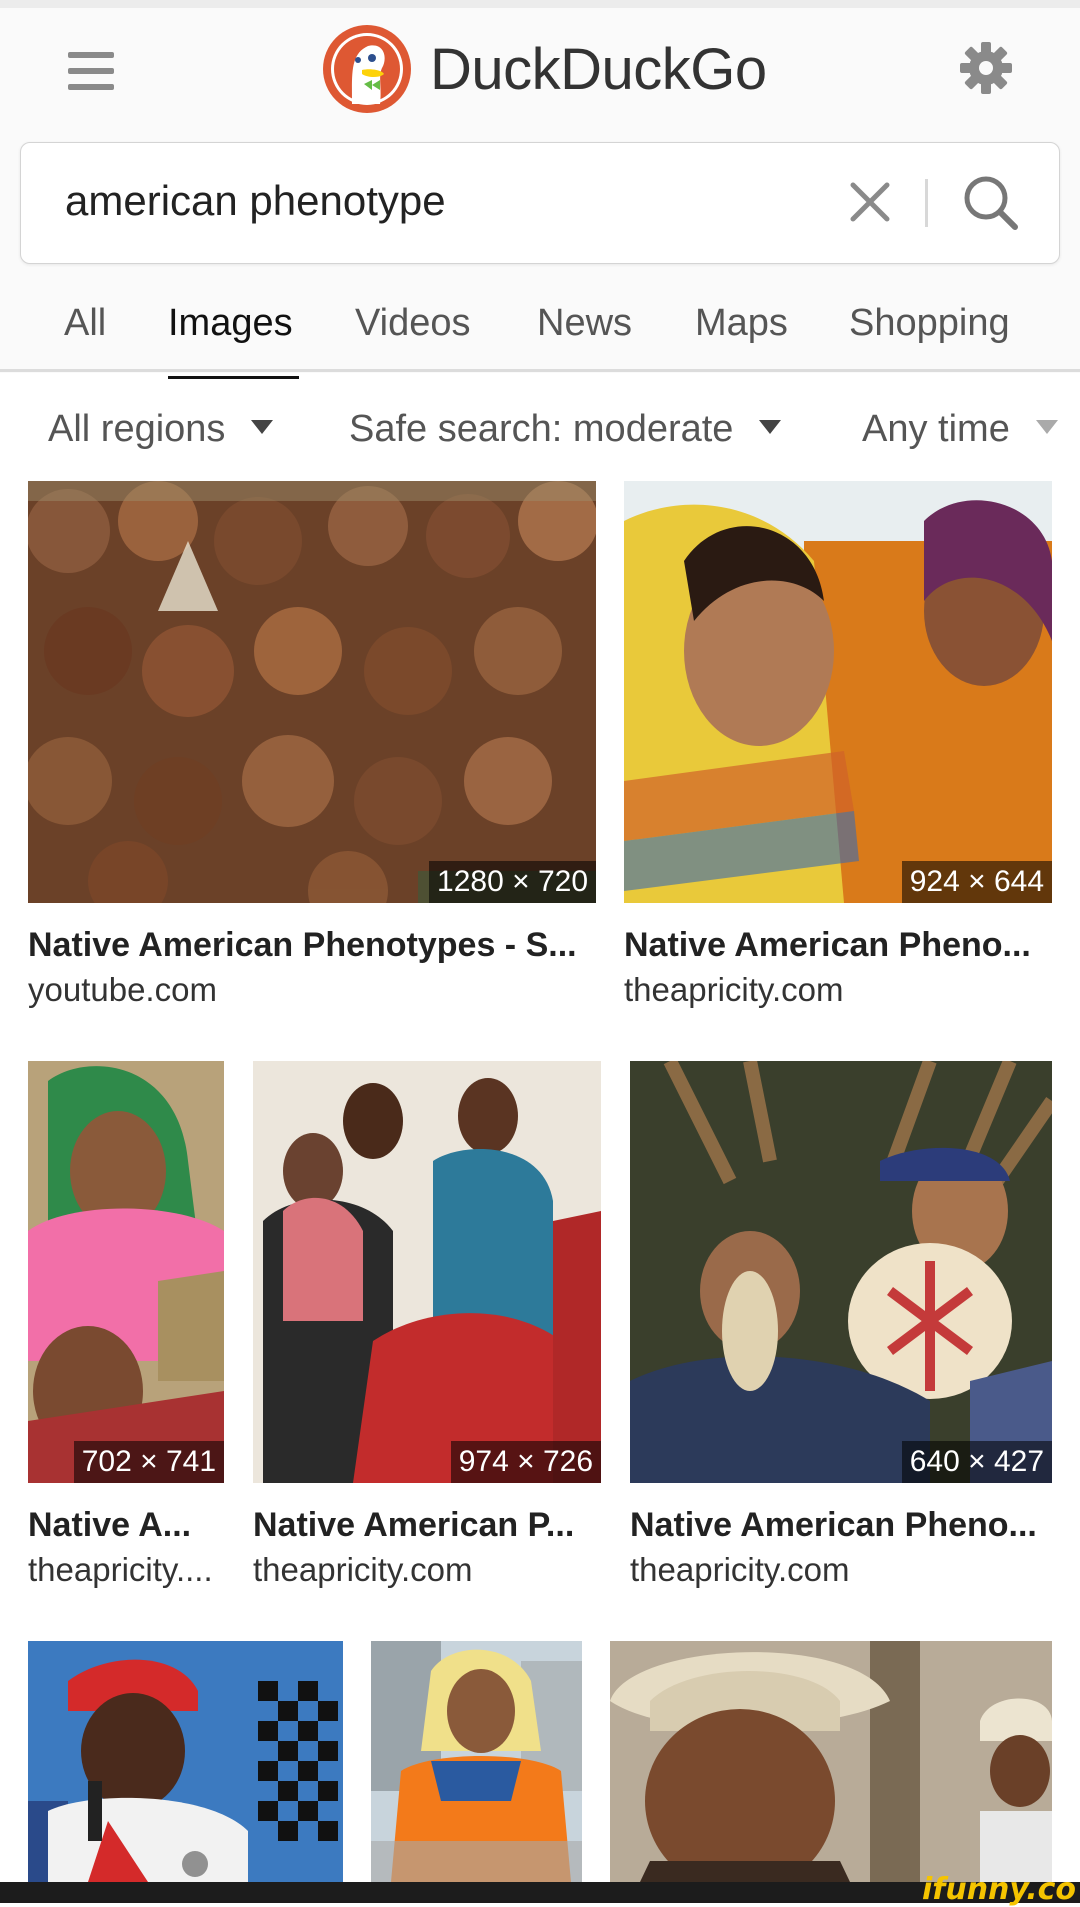  What do you see at coordinates (986, 68) in the screenshot?
I see `gear-icon` at bounding box center [986, 68].